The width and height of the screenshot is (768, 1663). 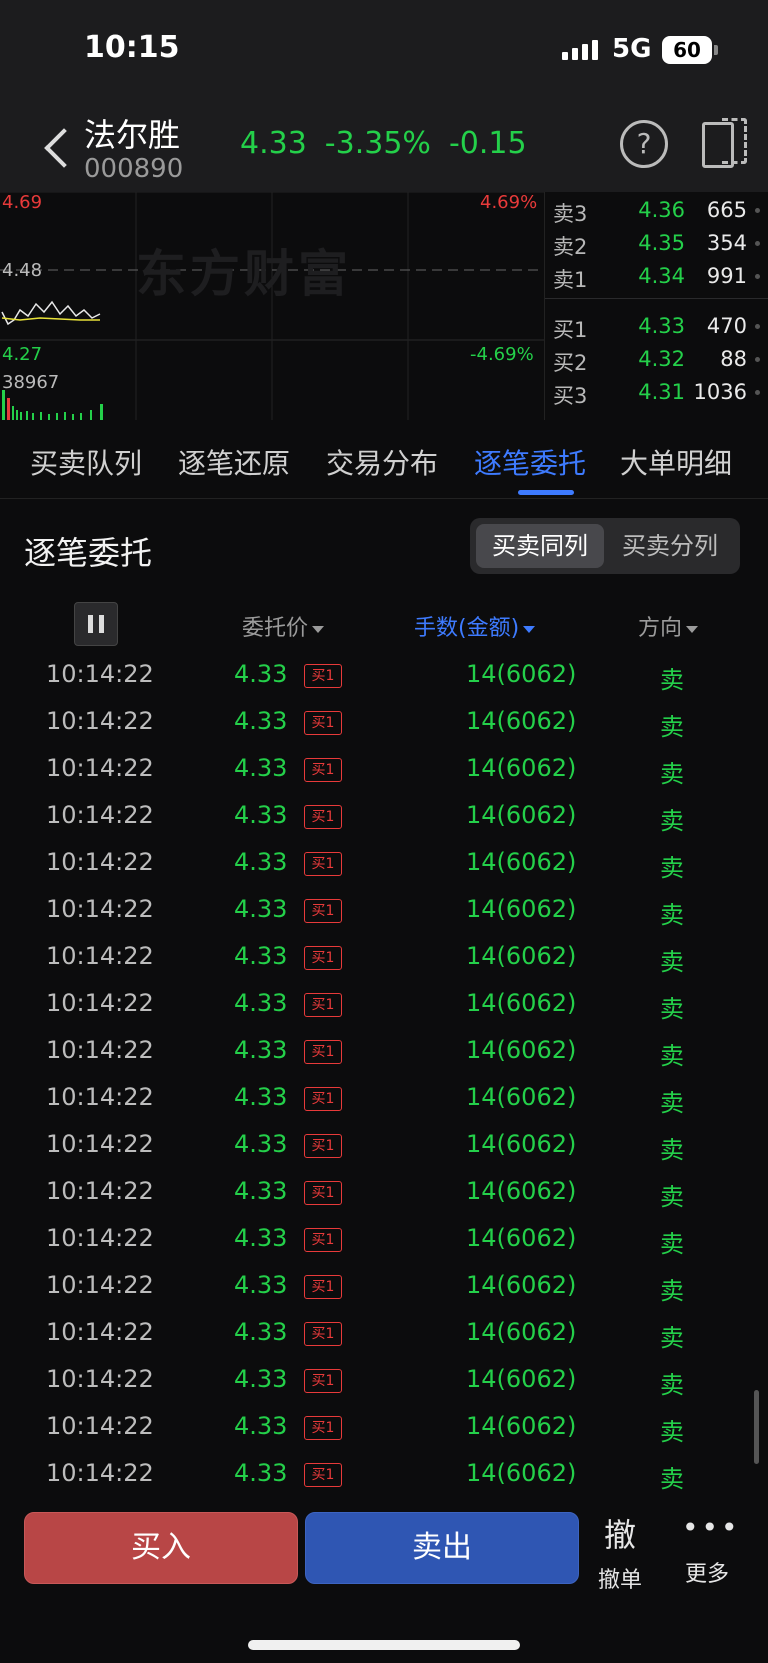 I want to click on bid-row: 买1 4.33 470, so click(x=656, y=326).